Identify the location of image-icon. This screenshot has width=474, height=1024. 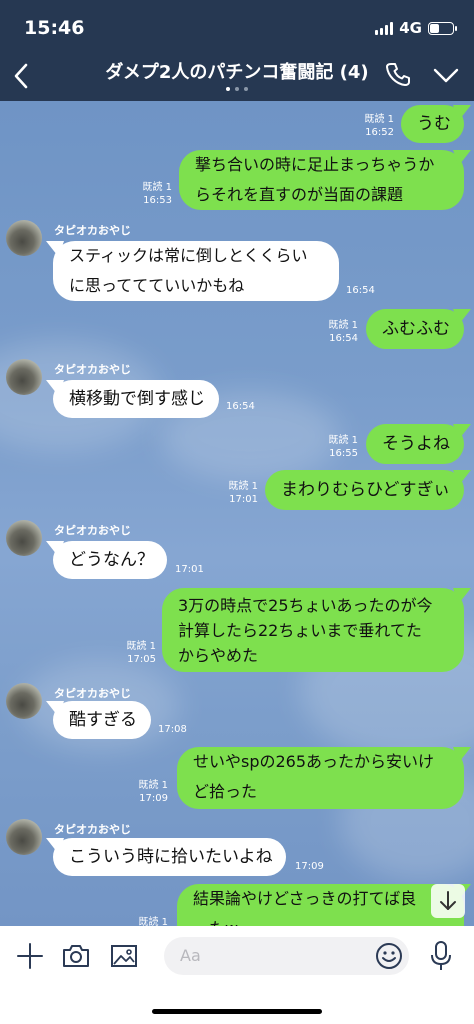
(124, 956).